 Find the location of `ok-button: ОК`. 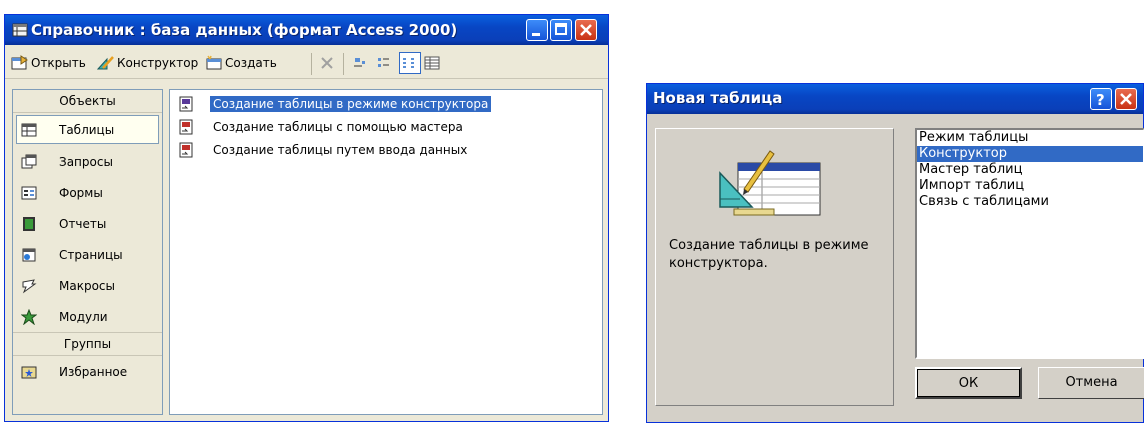

ok-button: ОК is located at coordinates (968, 383).